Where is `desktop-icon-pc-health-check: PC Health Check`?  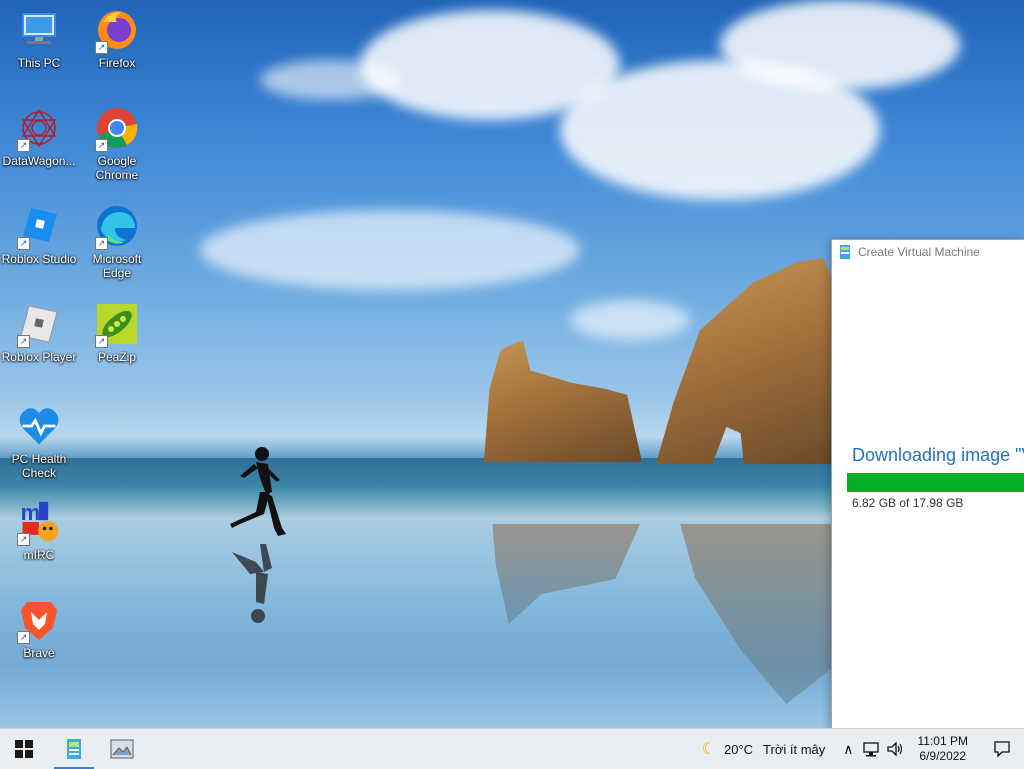
desktop-icon-pc-health-check: PC Health Check is located at coordinates (39, 449).